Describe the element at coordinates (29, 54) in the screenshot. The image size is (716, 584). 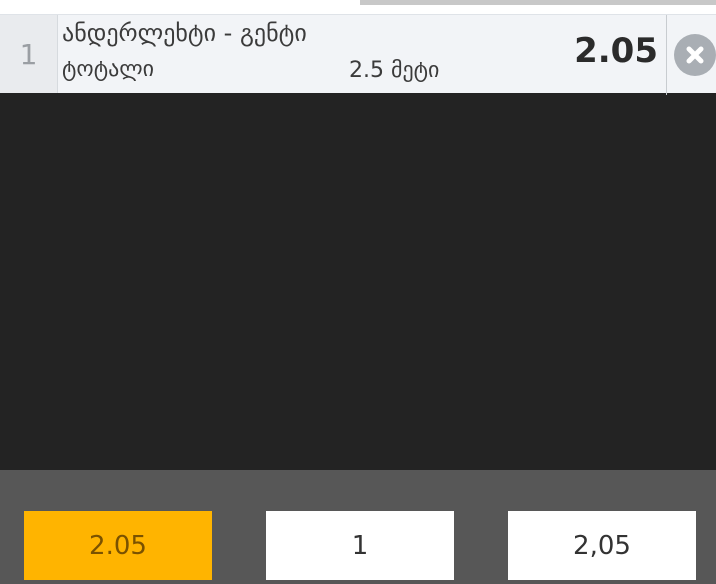
I see `bet-index: 1` at that location.